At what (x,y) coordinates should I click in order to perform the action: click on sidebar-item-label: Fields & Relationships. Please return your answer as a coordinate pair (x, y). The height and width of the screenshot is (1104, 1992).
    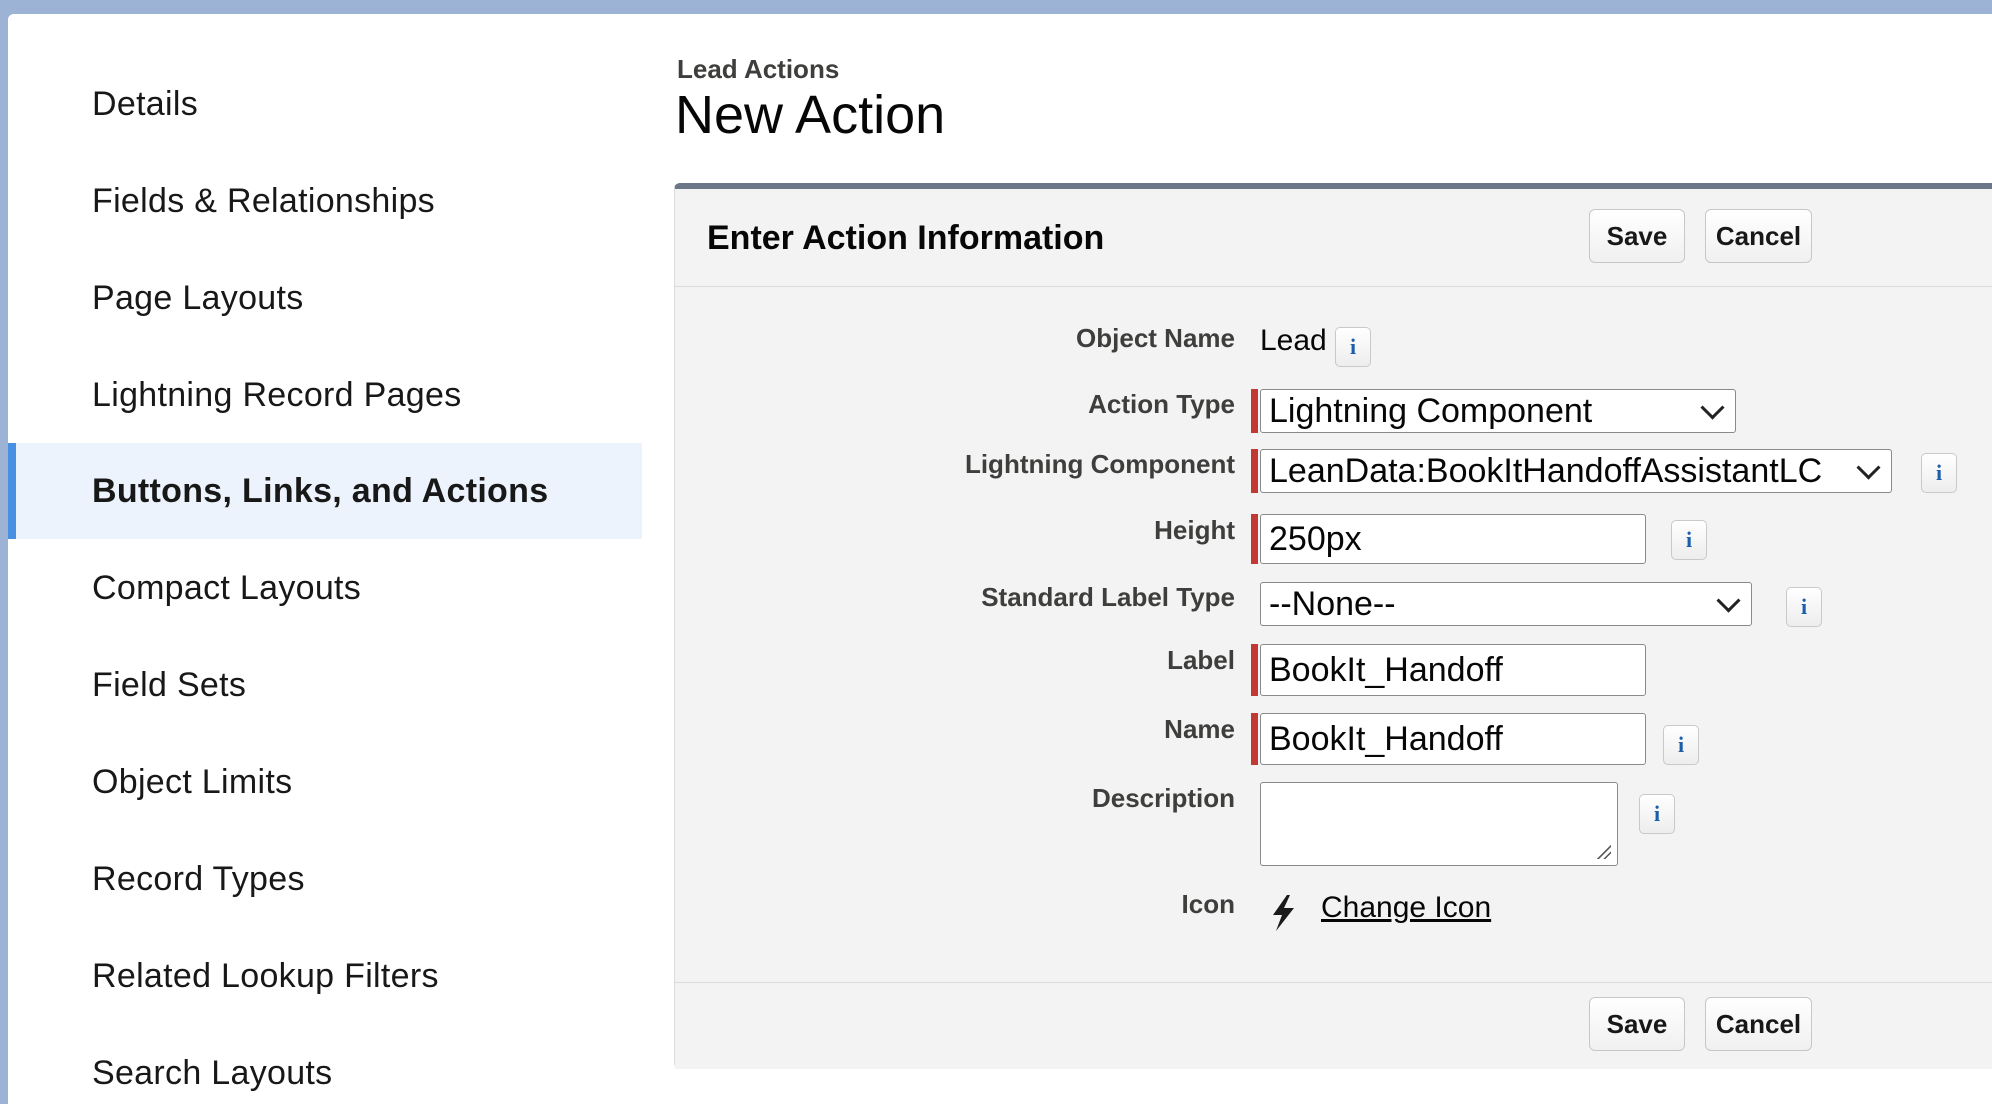
    Looking at the image, I should click on (263, 200).